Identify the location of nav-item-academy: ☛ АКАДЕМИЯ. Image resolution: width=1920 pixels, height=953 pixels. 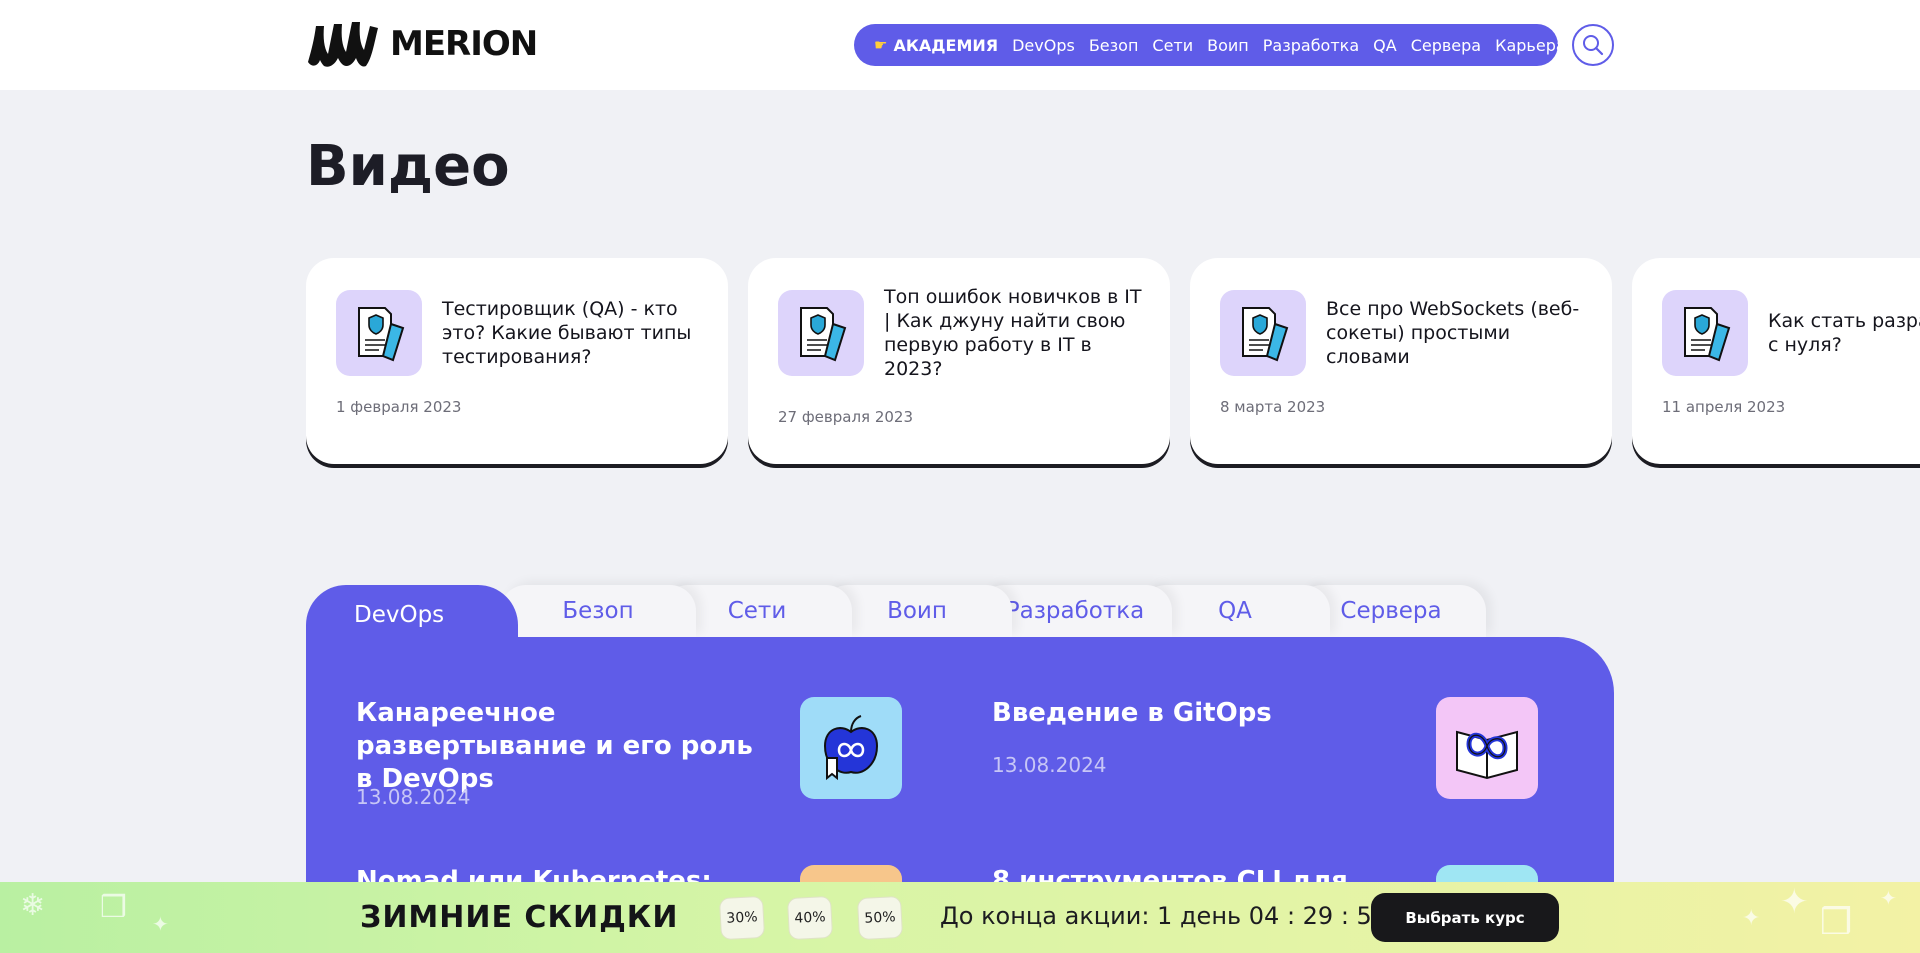
(936, 45).